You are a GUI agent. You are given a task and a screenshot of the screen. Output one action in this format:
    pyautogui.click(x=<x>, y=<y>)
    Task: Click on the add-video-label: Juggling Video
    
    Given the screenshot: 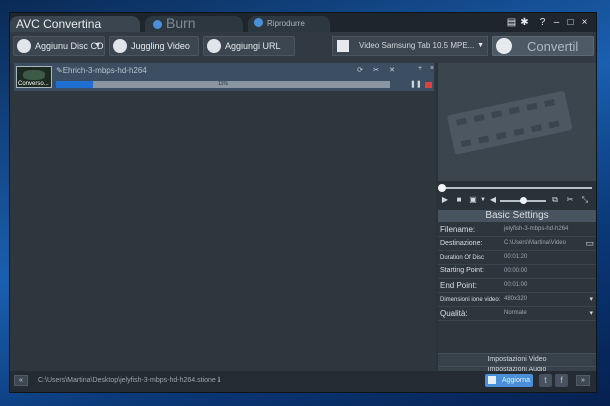 What is the action you would take?
    pyautogui.click(x=160, y=46)
    